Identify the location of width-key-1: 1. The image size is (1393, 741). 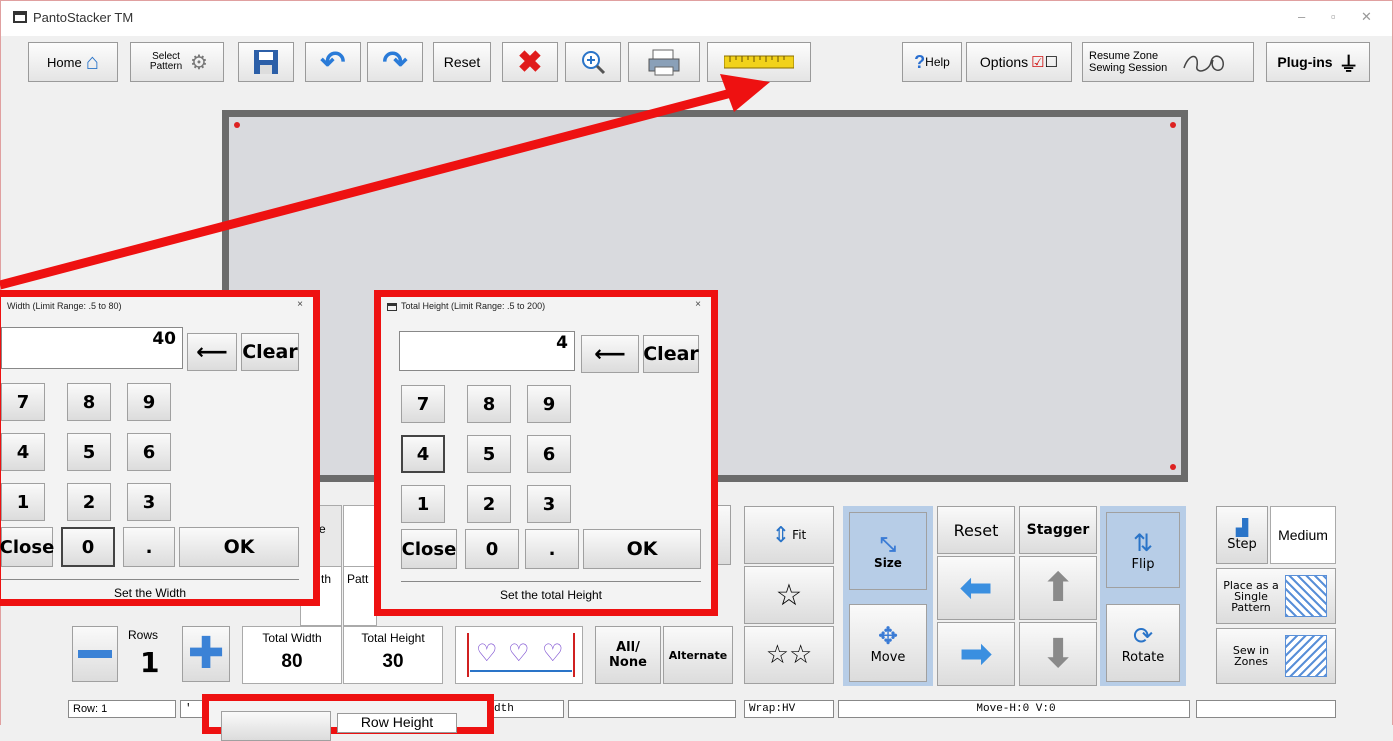
(23, 502).